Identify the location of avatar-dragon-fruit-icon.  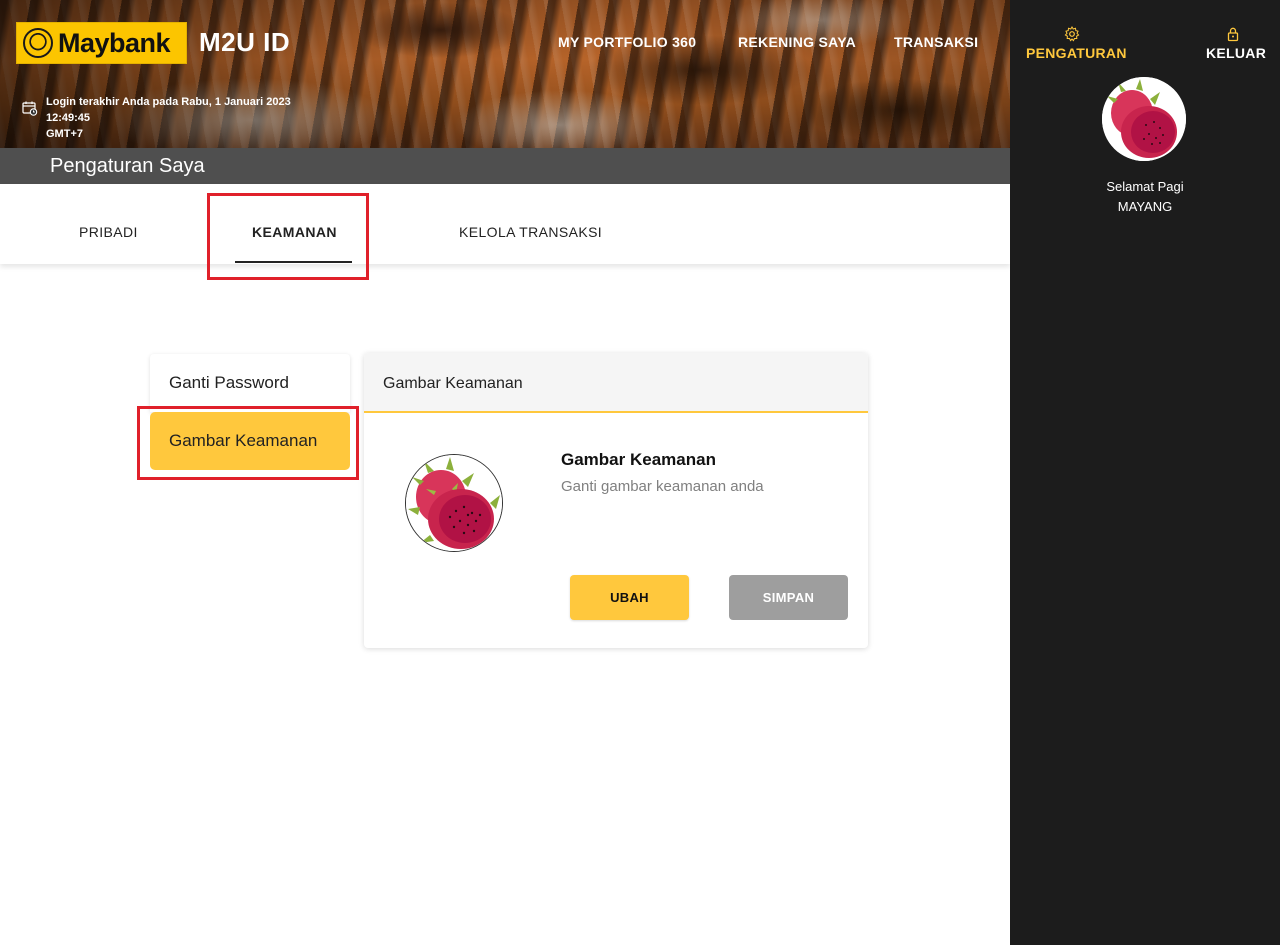
(1144, 119).